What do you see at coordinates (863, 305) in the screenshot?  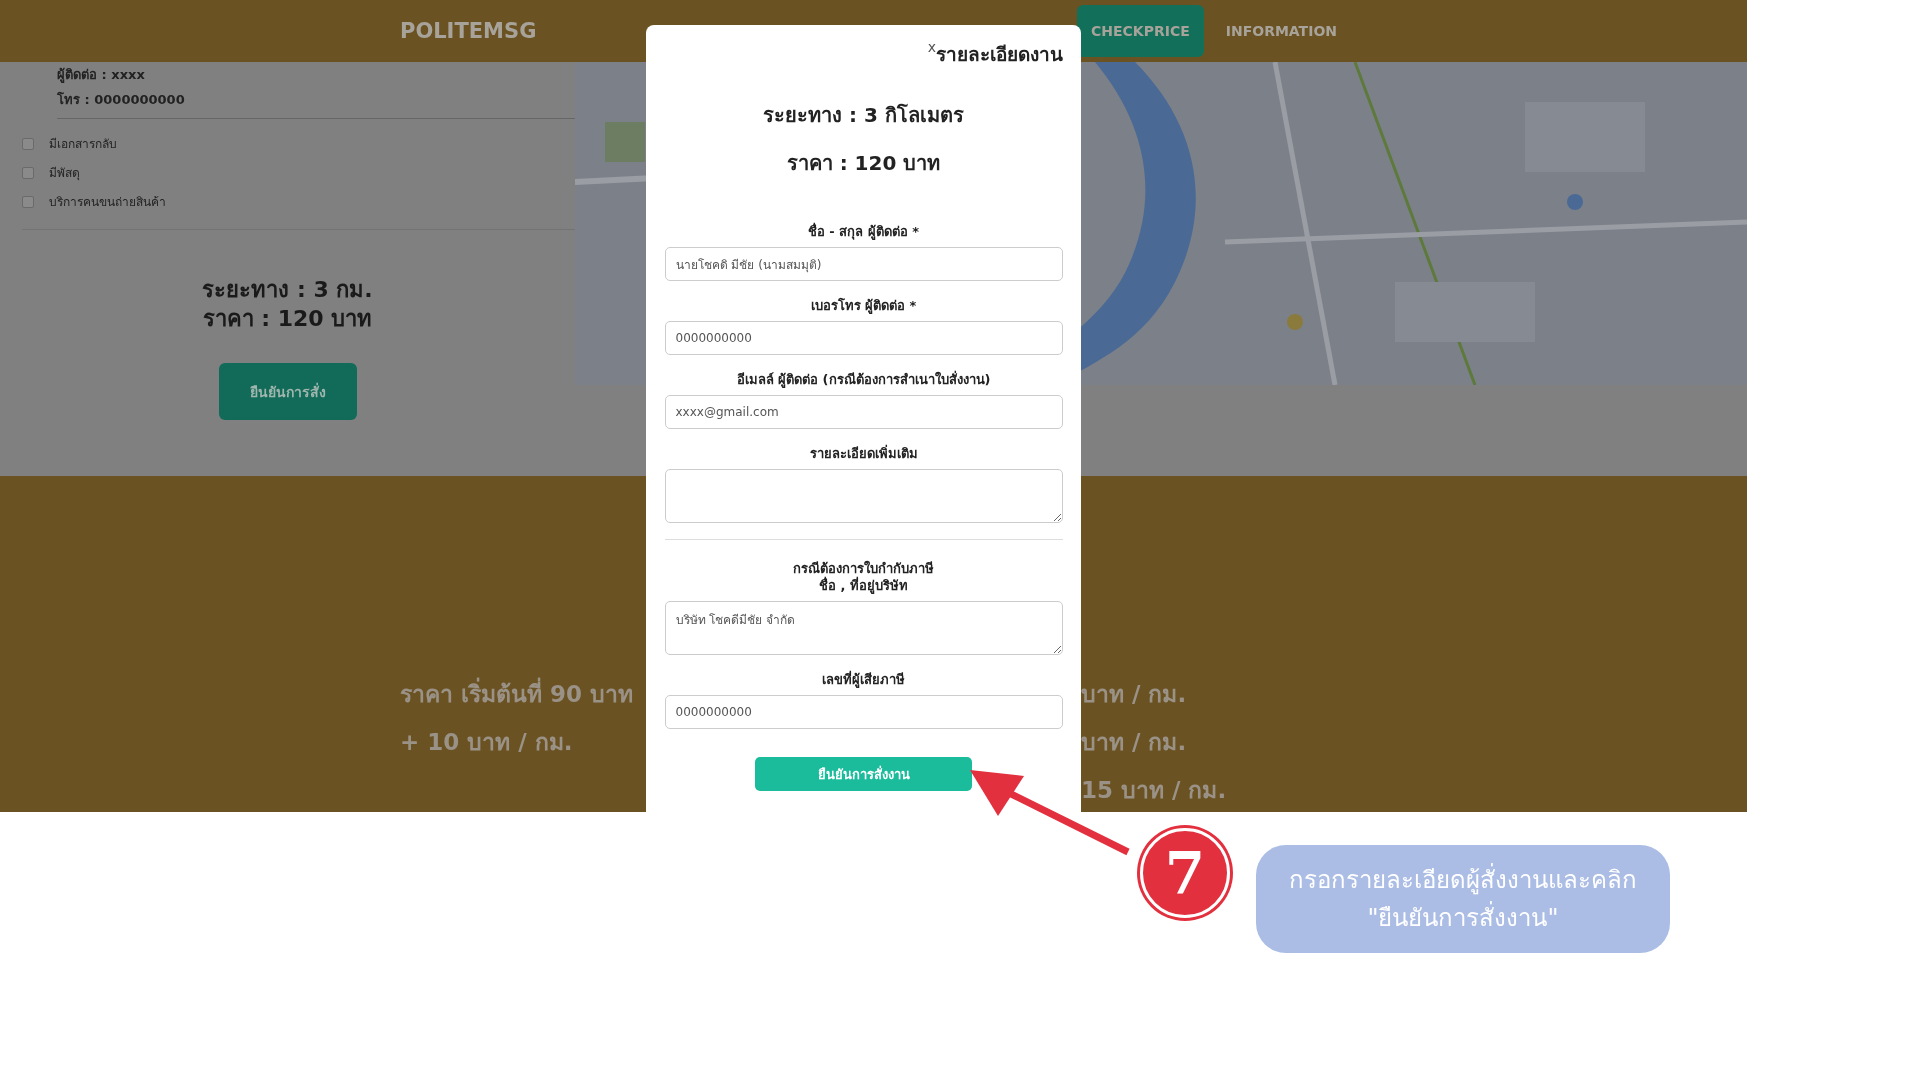 I see `field-label: เบอรโทร ผู้ติดต่อ *` at bounding box center [863, 305].